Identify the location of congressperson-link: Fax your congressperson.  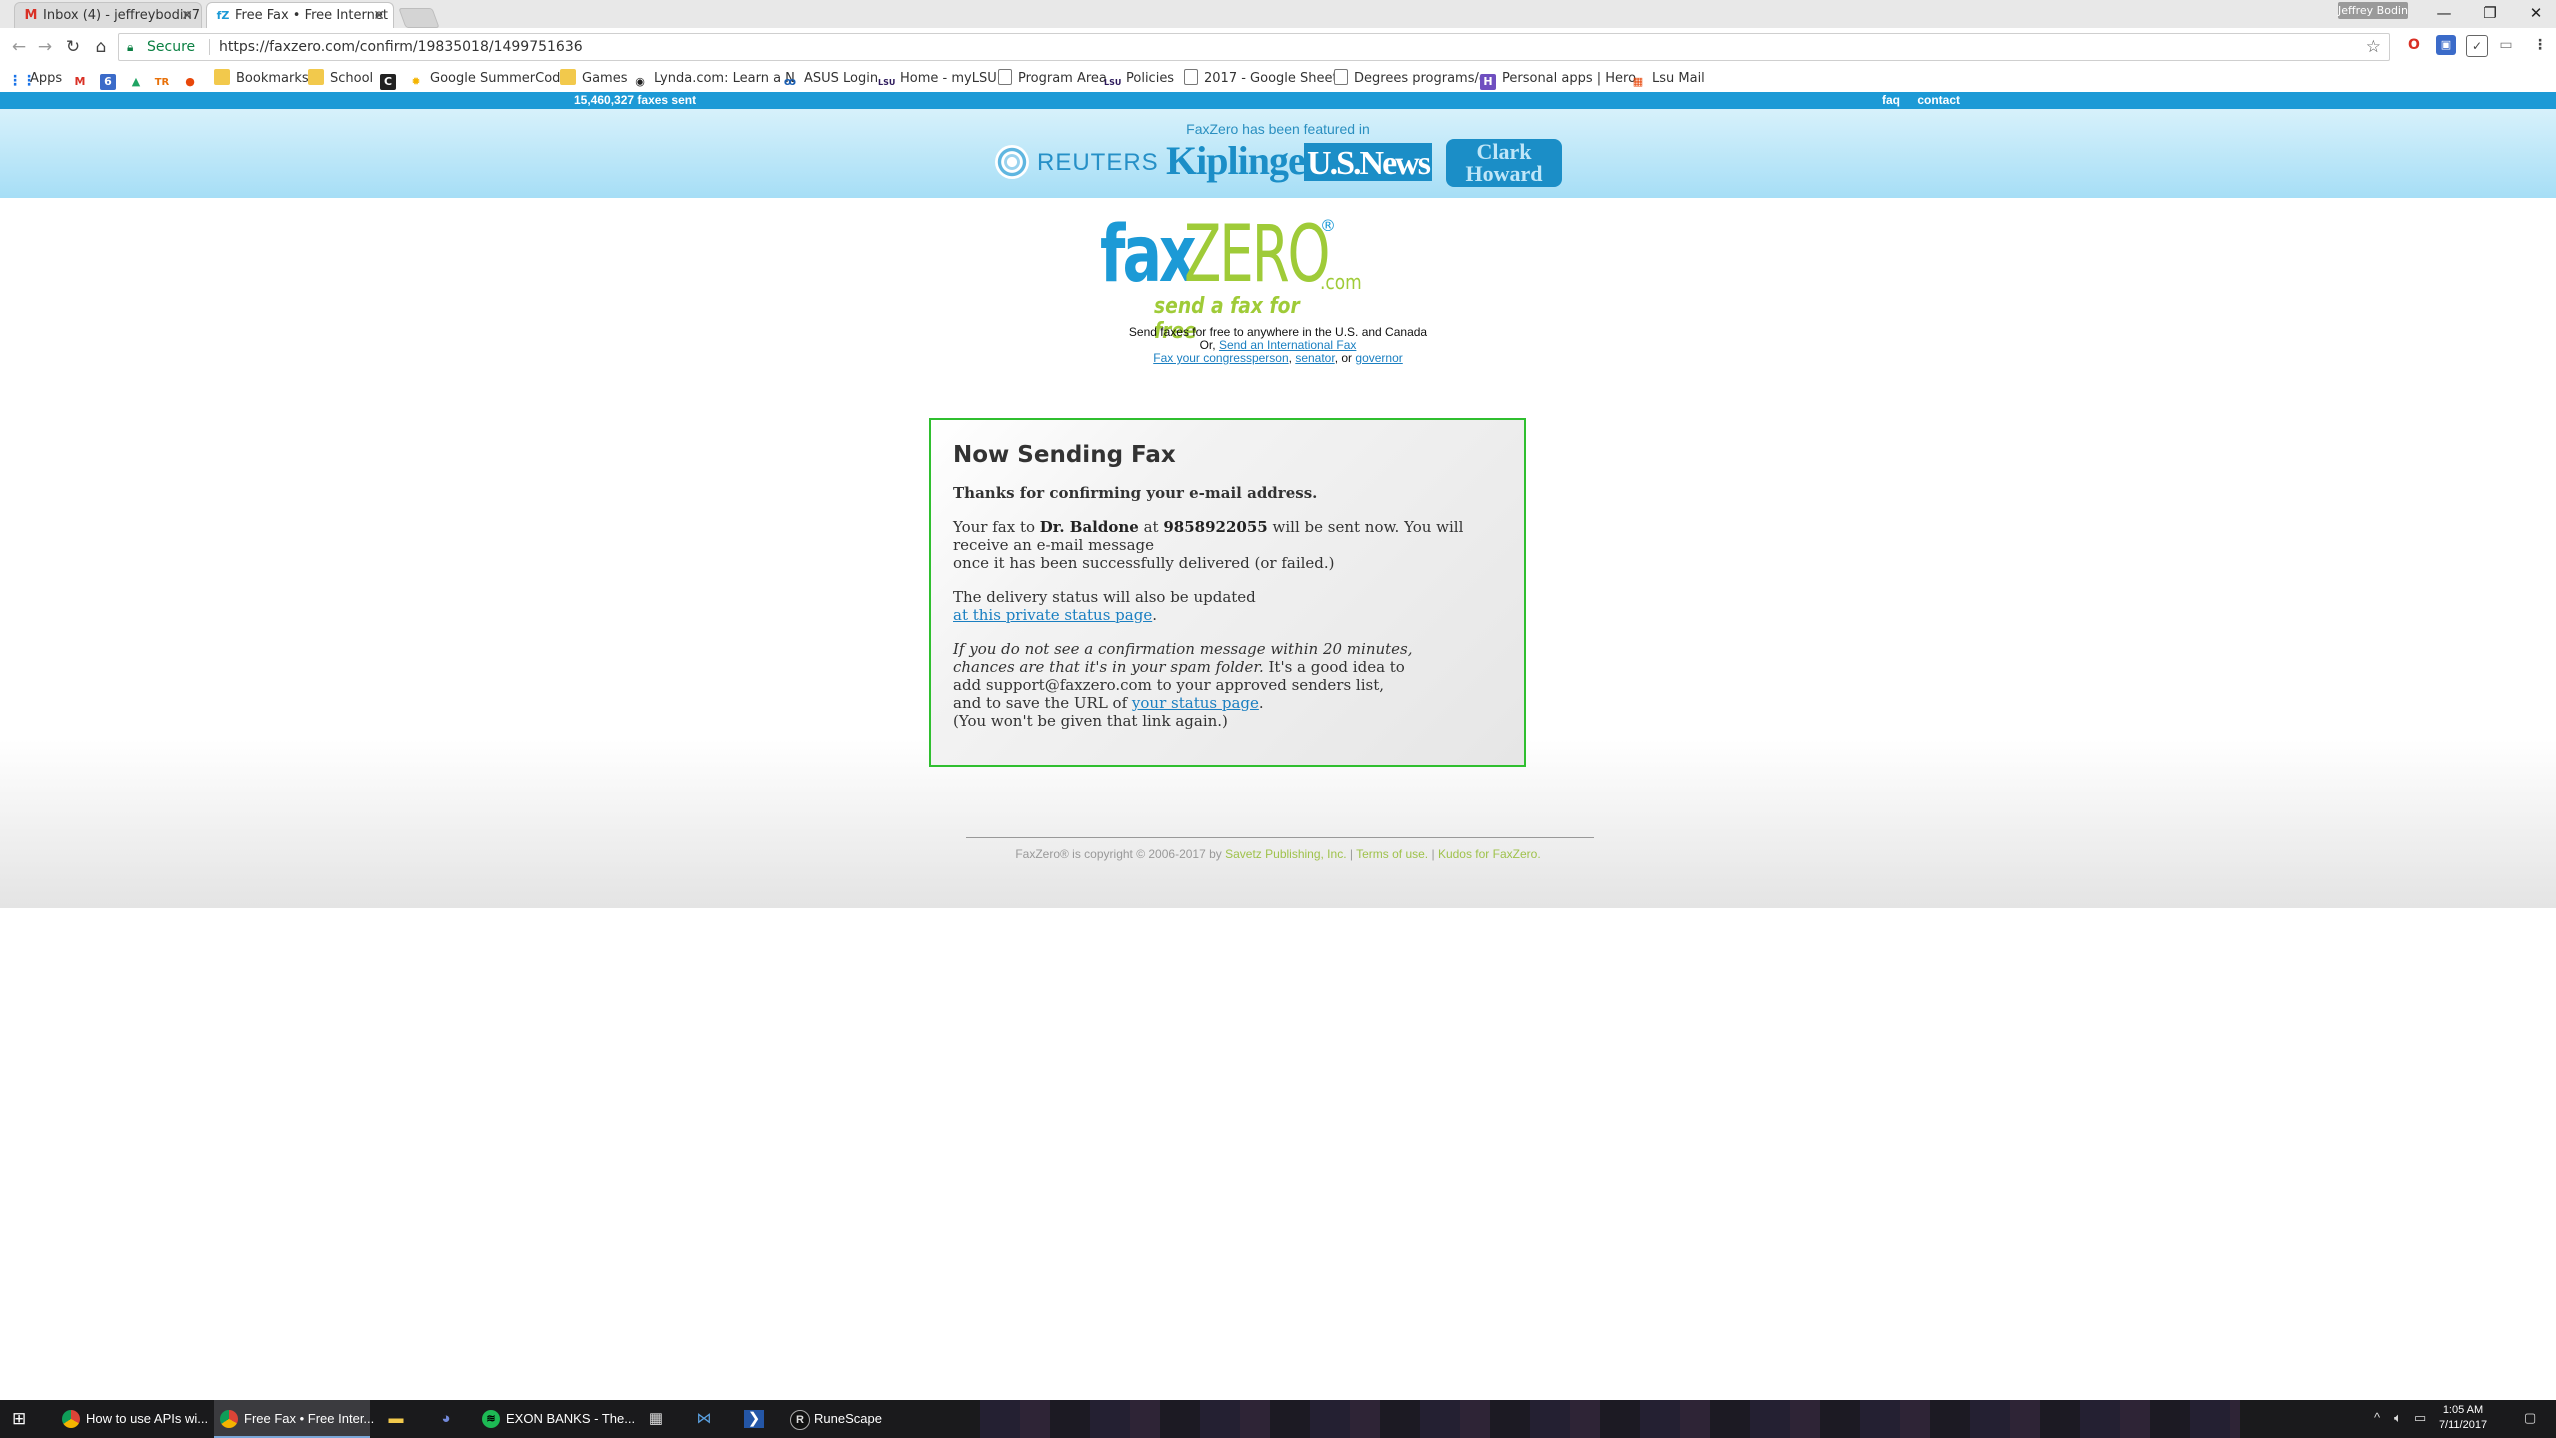
(1220, 358).